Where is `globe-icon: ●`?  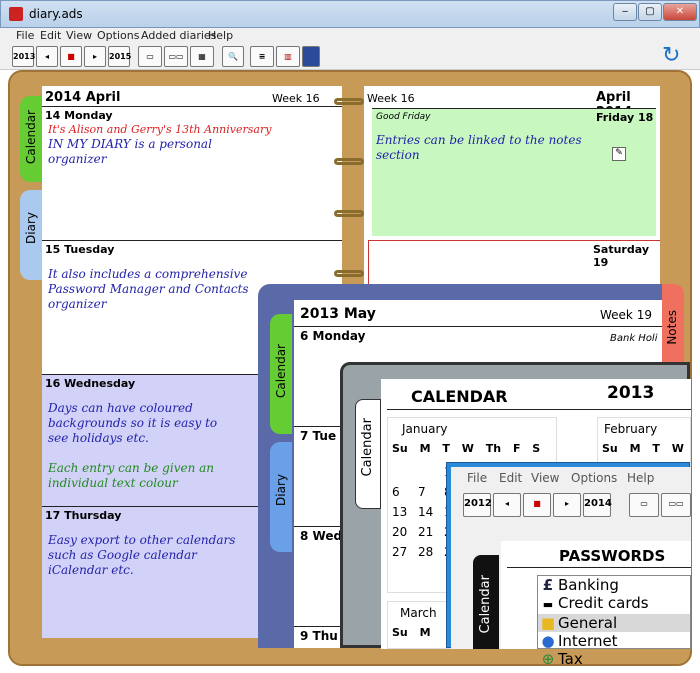
globe-icon: ● is located at coordinates (548, 641).